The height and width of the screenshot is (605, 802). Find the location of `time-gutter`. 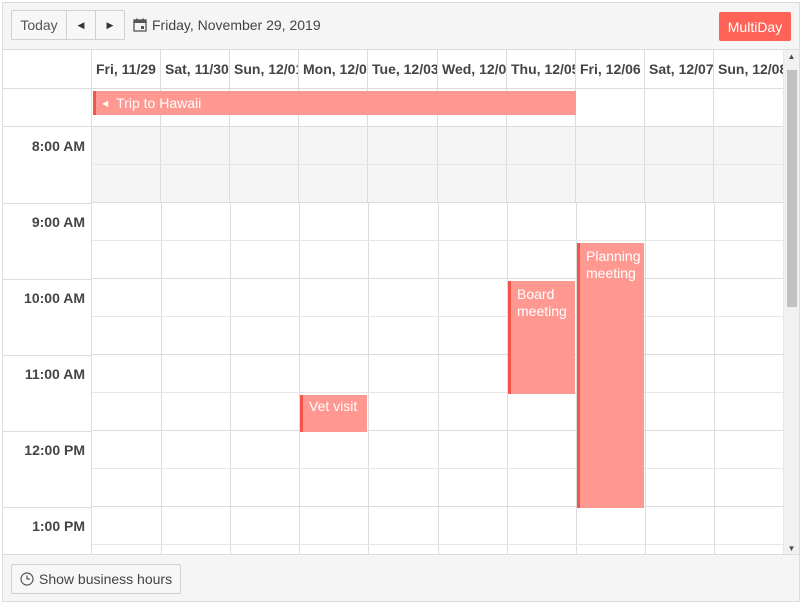

time-gutter is located at coordinates (47, 341).